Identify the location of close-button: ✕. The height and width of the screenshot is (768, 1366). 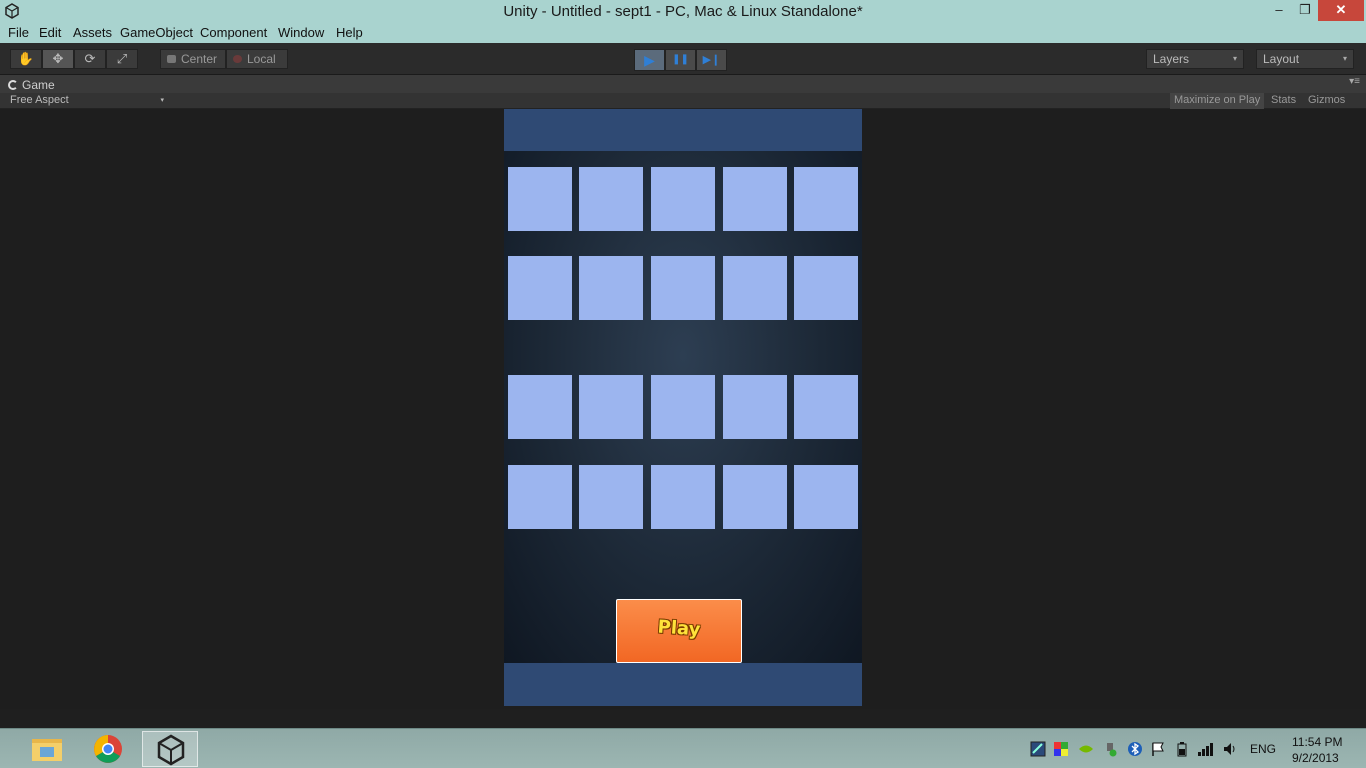
(1341, 10).